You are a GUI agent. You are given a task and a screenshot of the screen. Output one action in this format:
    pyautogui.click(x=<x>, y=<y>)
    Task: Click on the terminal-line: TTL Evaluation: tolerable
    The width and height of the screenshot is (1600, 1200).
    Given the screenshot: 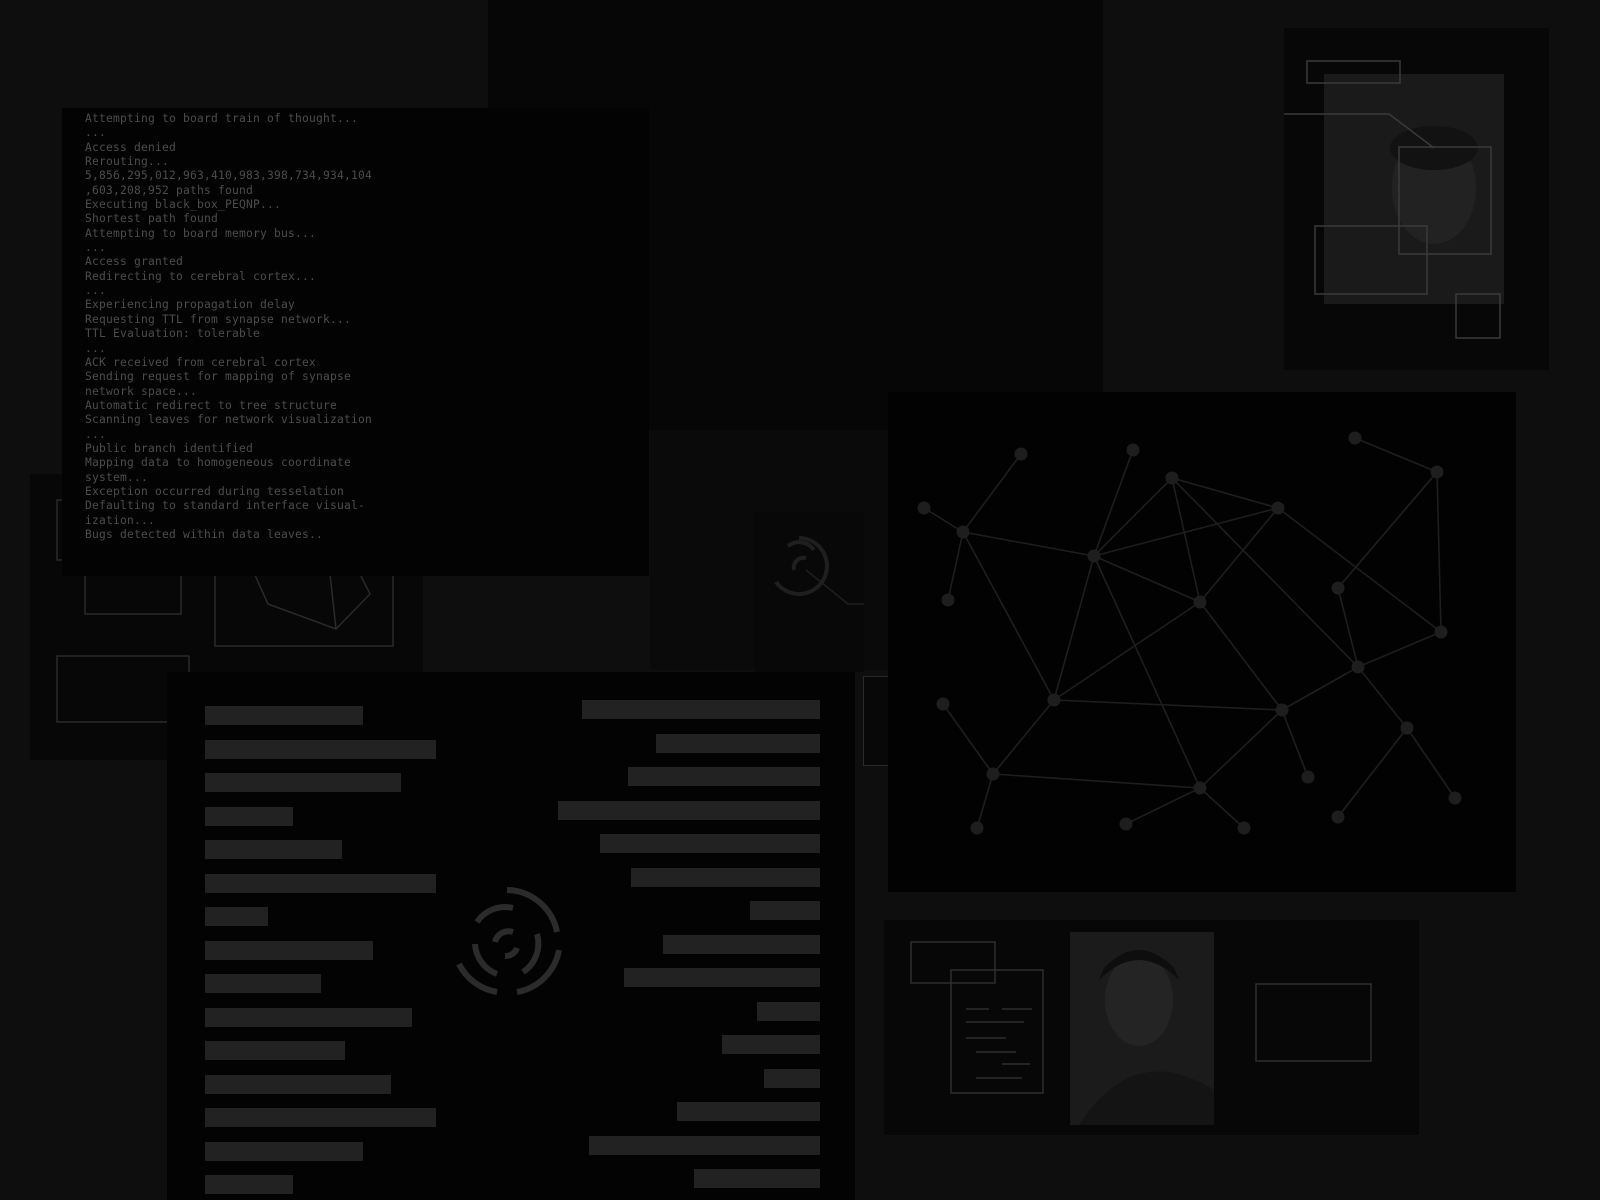 What is the action you would take?
    pyautogui.click(x=173, y=334)
    